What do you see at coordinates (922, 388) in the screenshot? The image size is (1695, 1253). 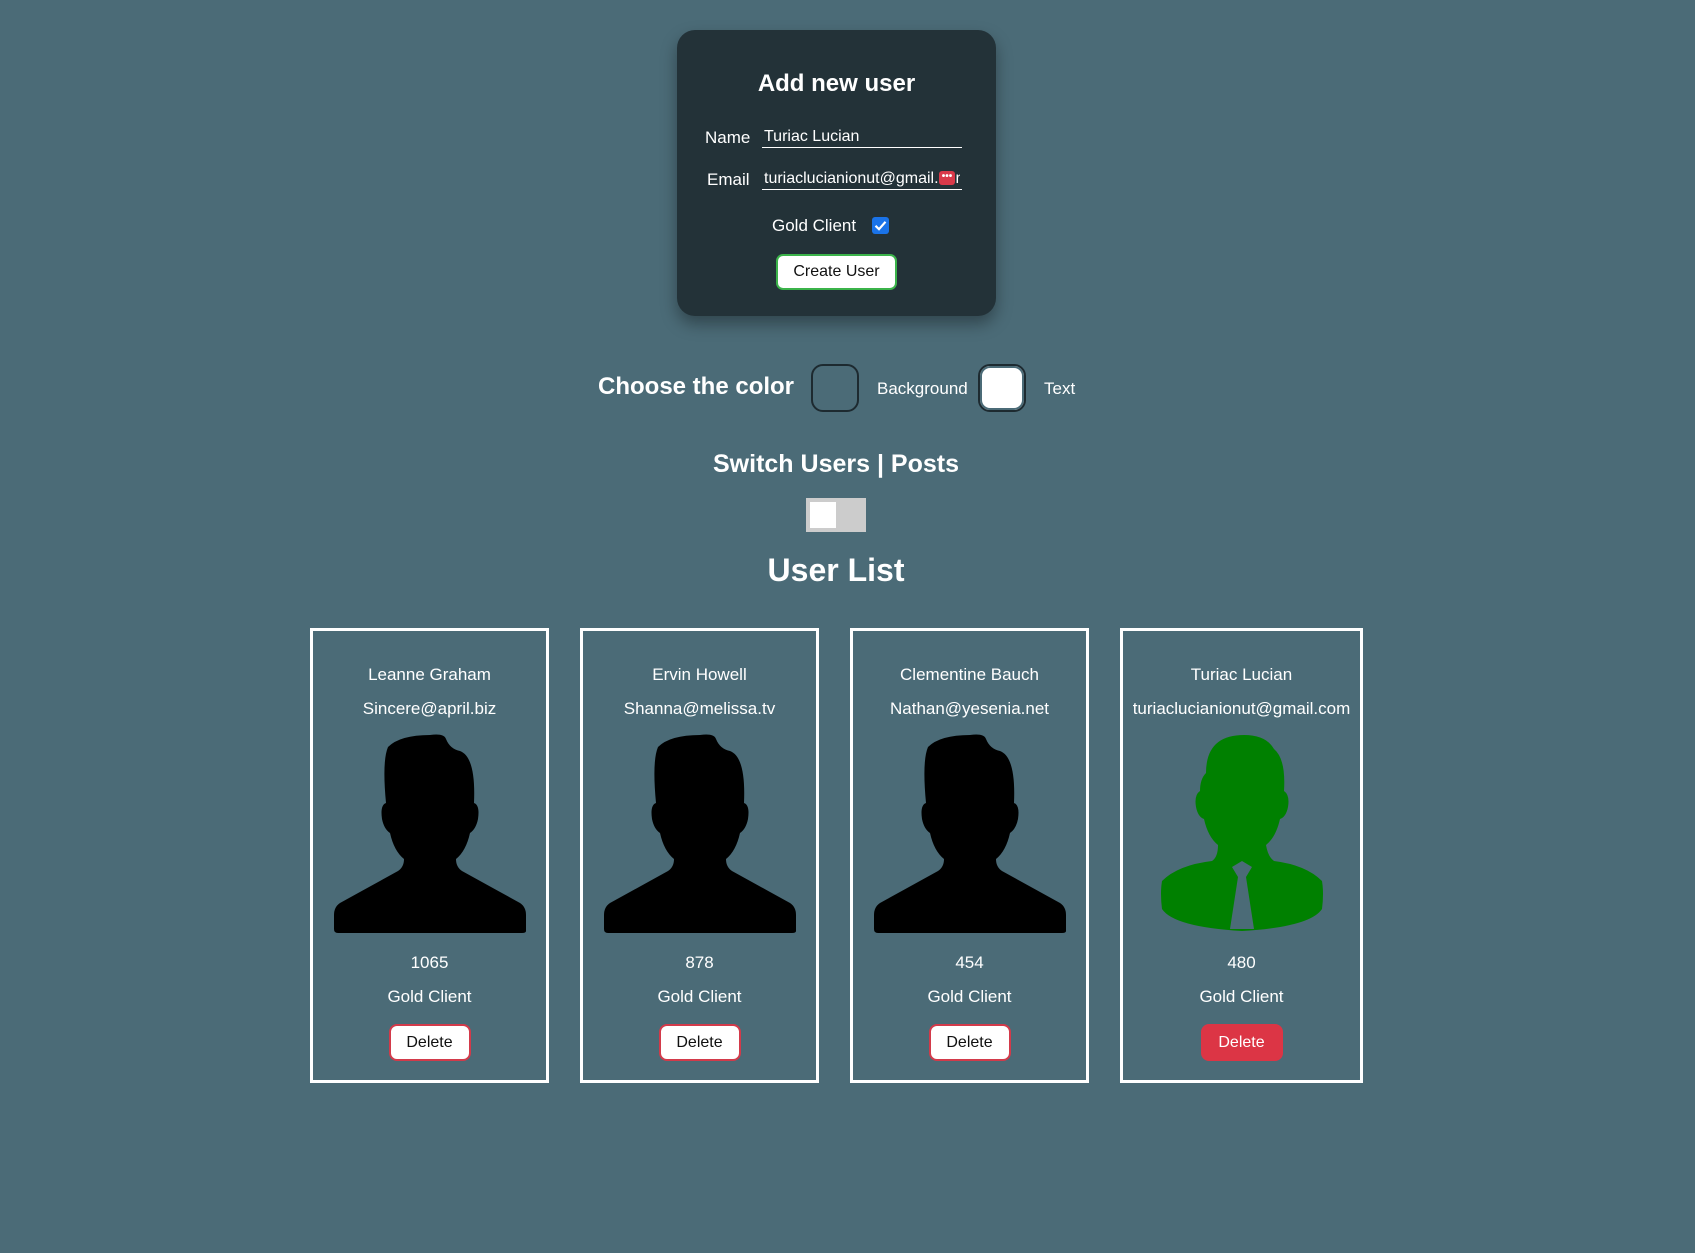 I see `background-color-label: Background` at bounding box center [922, 388].